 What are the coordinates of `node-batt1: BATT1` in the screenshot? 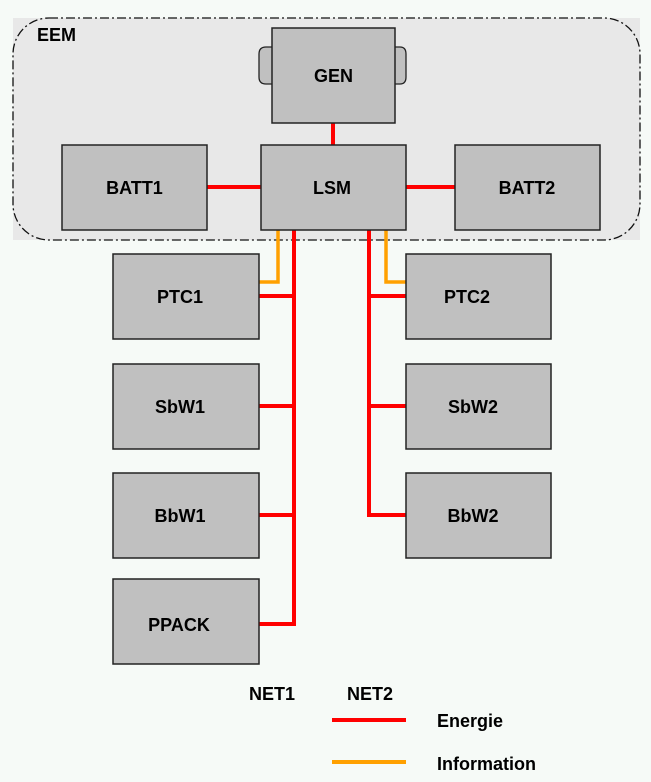 It's located at (134, 187).